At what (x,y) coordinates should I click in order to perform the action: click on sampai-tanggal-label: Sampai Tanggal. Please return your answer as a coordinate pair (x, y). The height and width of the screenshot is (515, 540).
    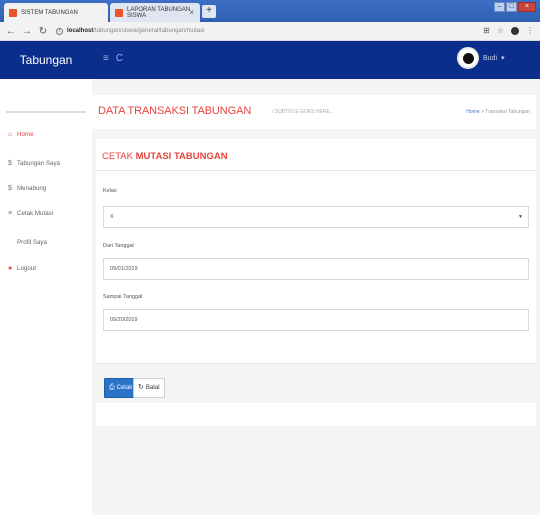
    Looking at the image, I should click on (123, 297).